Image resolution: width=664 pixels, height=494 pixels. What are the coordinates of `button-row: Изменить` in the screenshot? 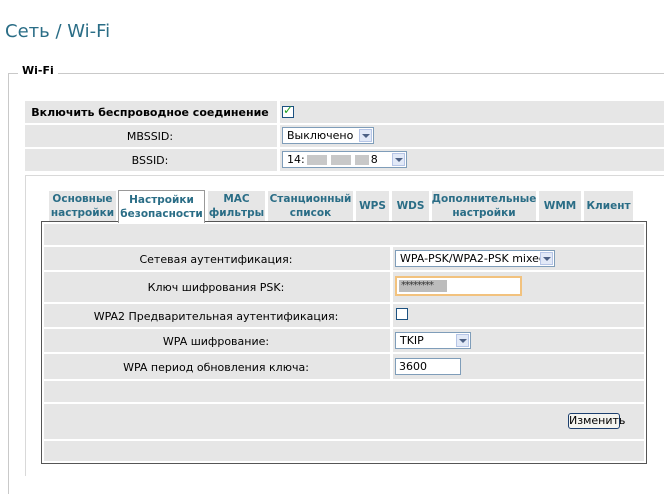 It's located at (344, 421).